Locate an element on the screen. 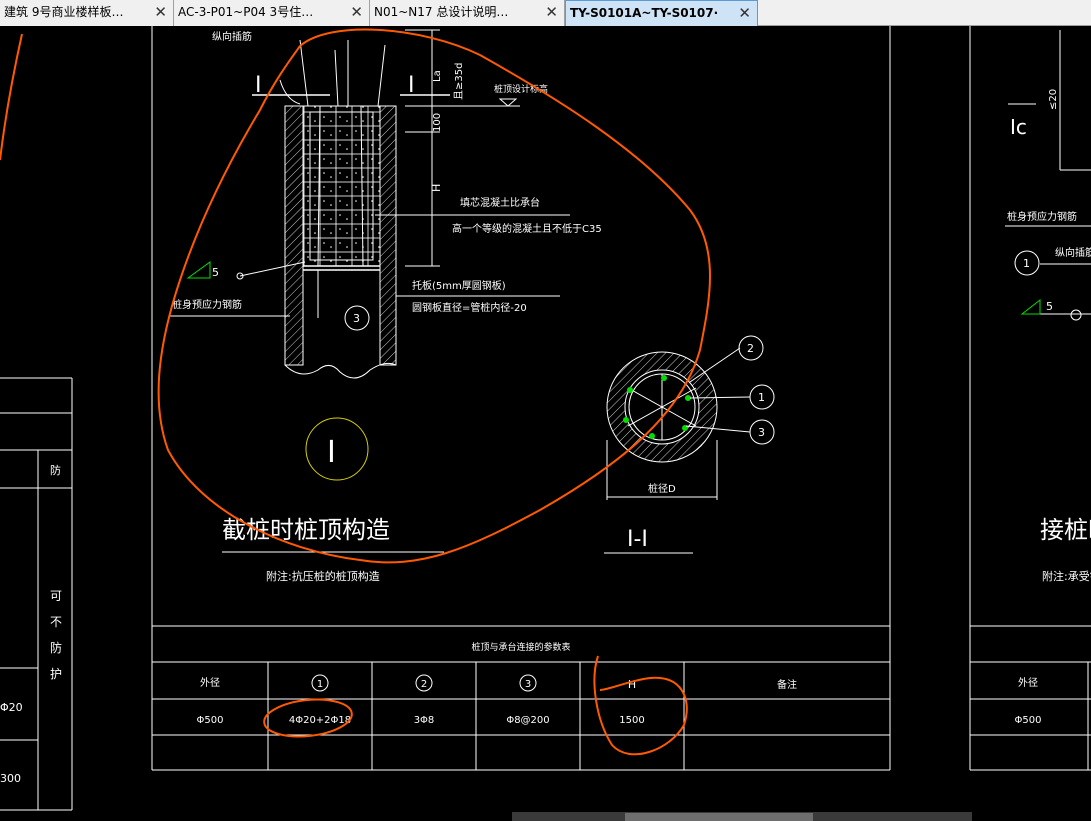  tab-4-active: TY-S0101A~TY-S0107· ✕ is located at coordinates (661, 13).